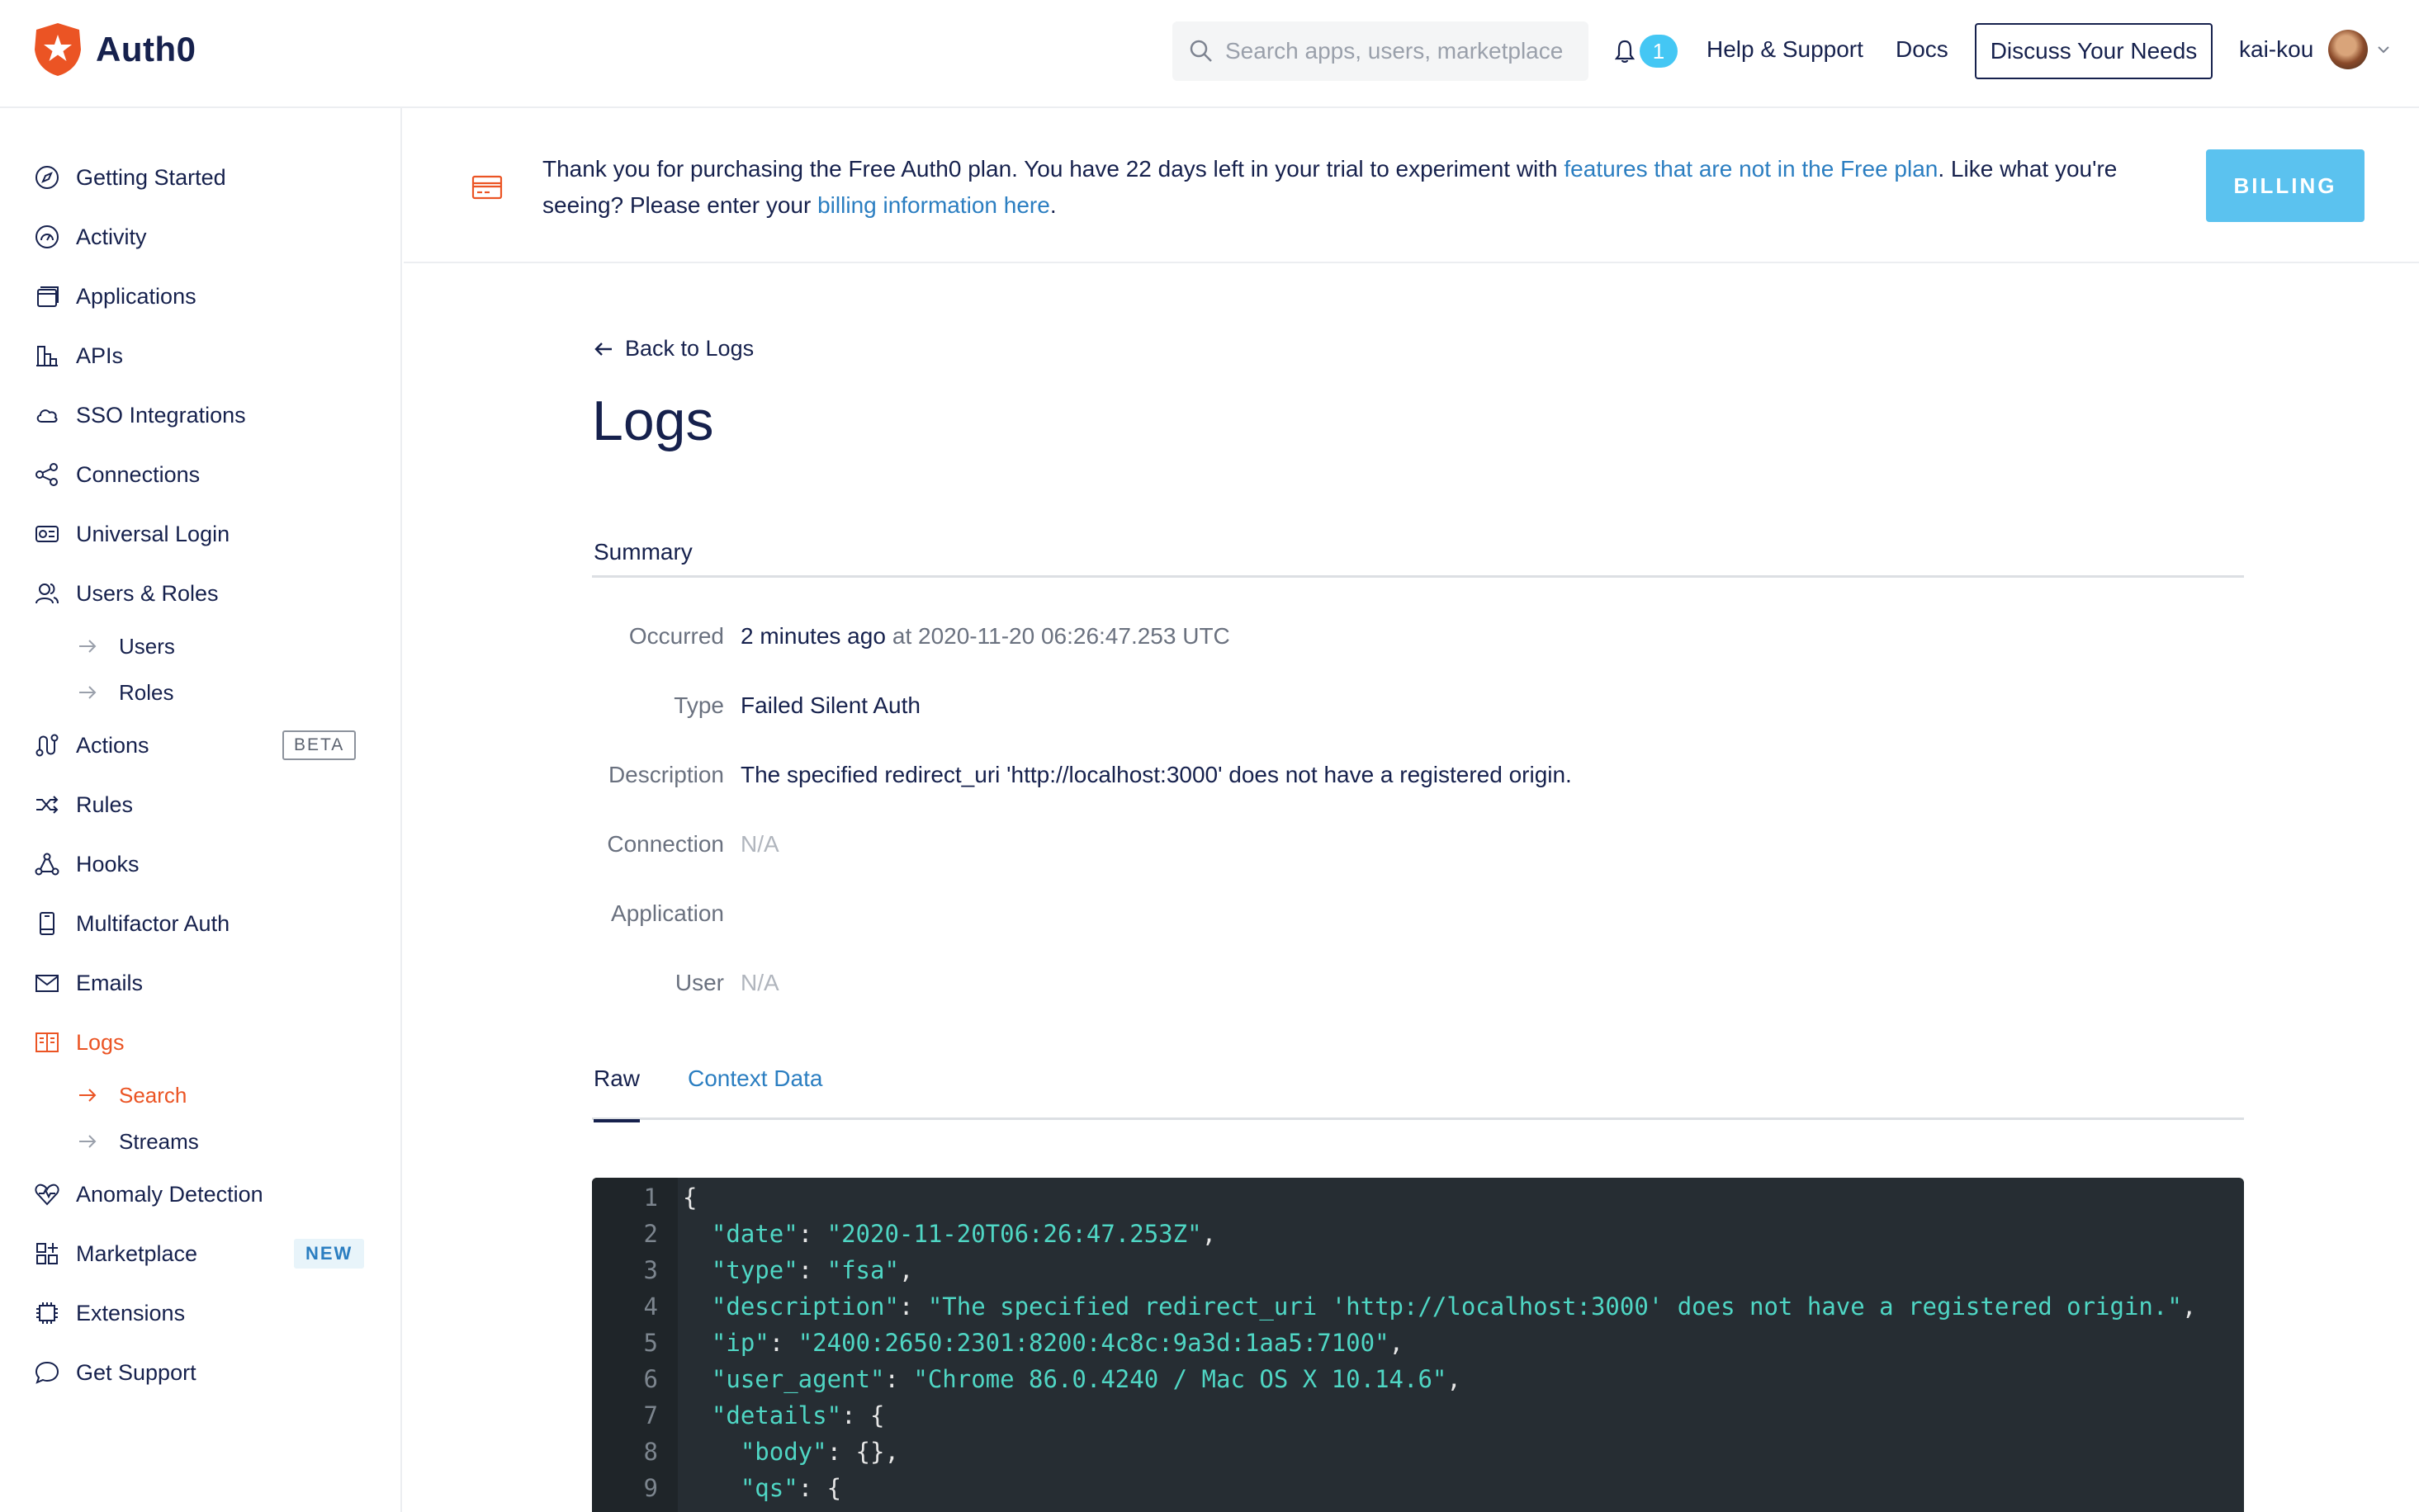  What do you see at coordinates (798, 1415) in the screenshot?
I see `code-text: "details": {` at bounding box center [798, 1415].